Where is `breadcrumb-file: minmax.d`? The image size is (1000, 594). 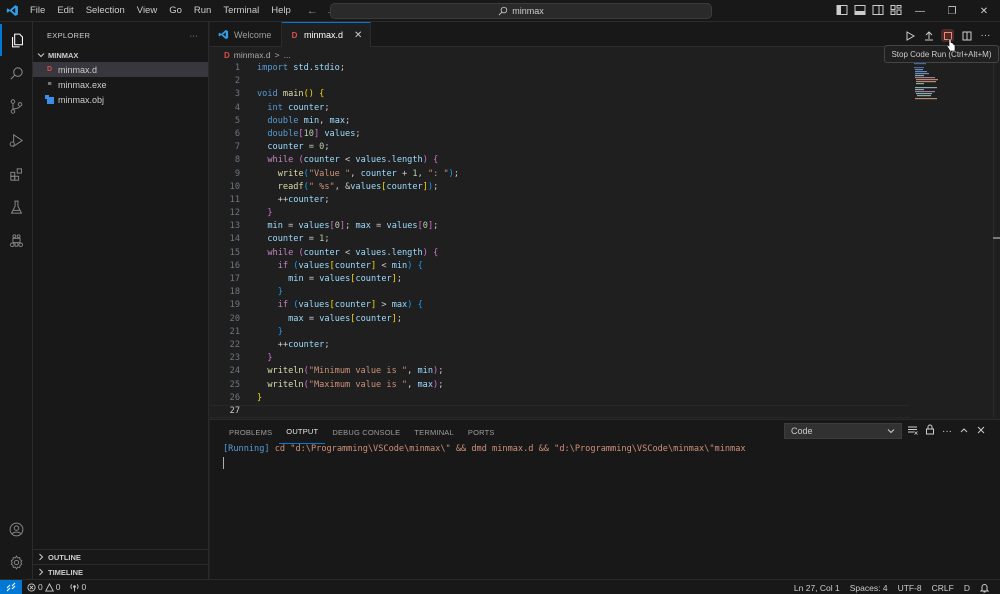 breadcrumb-file: minmax.d is located at coordinates (252, 55).